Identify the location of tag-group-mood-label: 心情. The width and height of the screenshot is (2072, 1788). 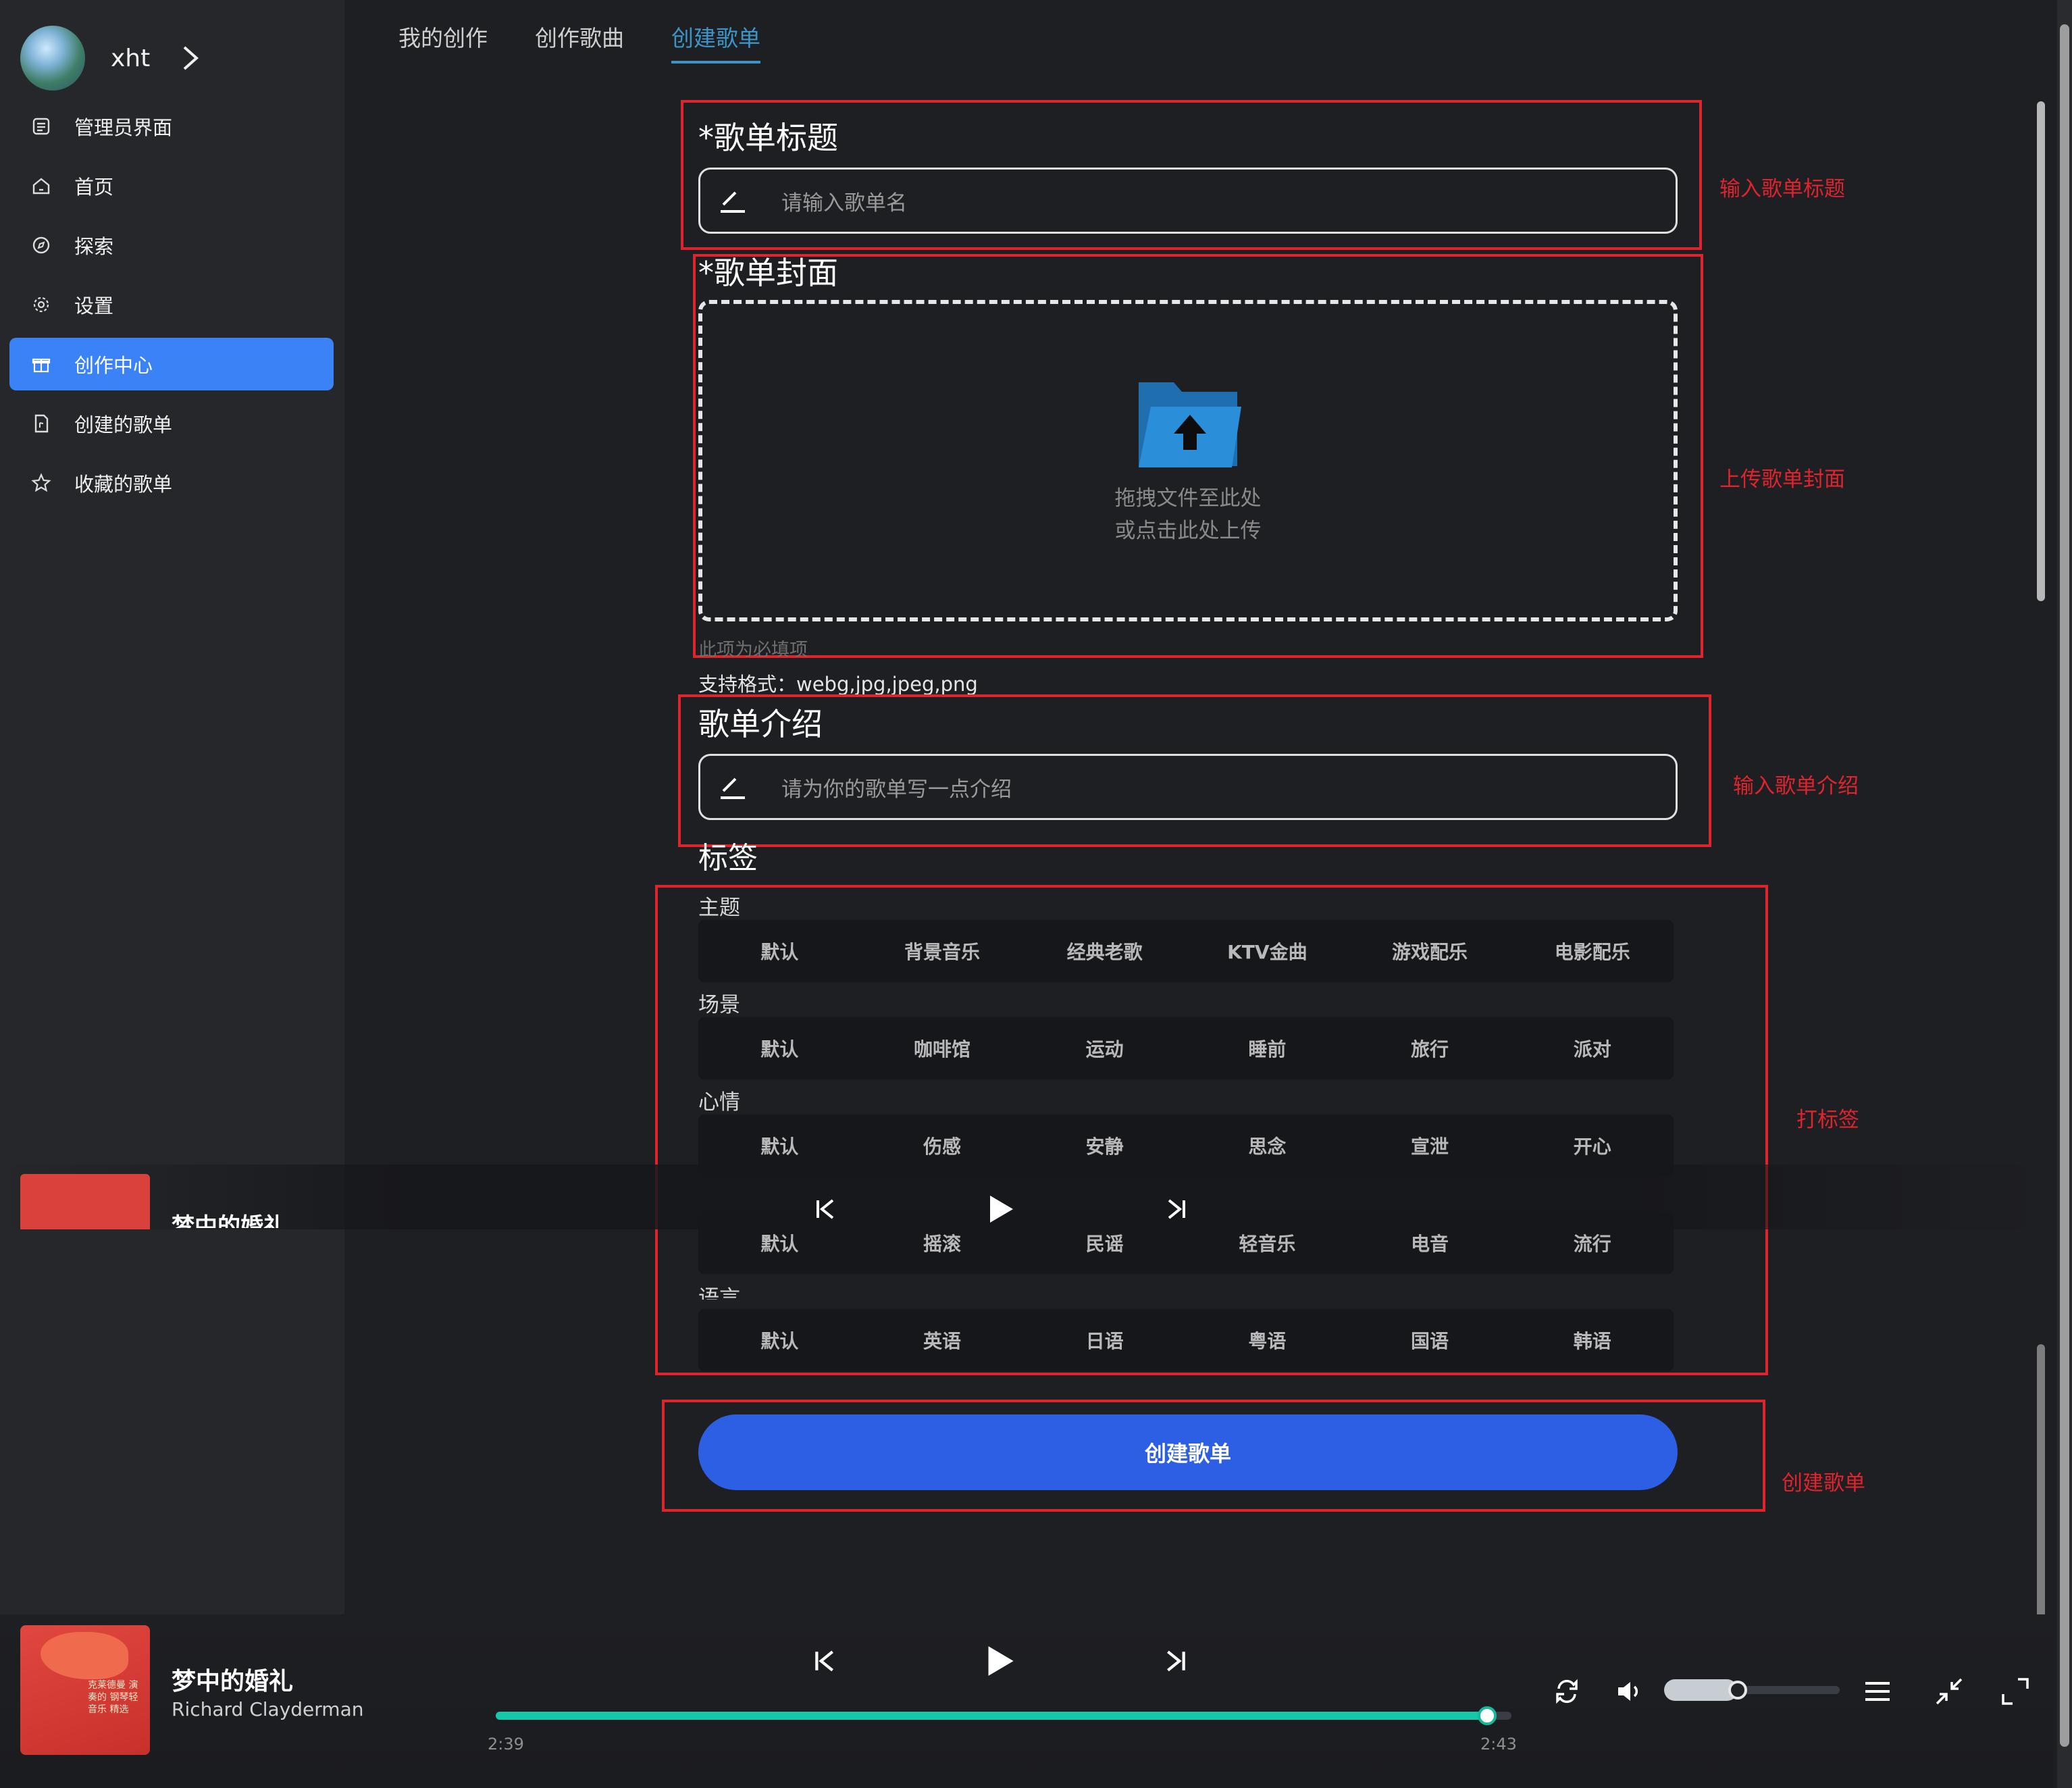
(719, 1102).